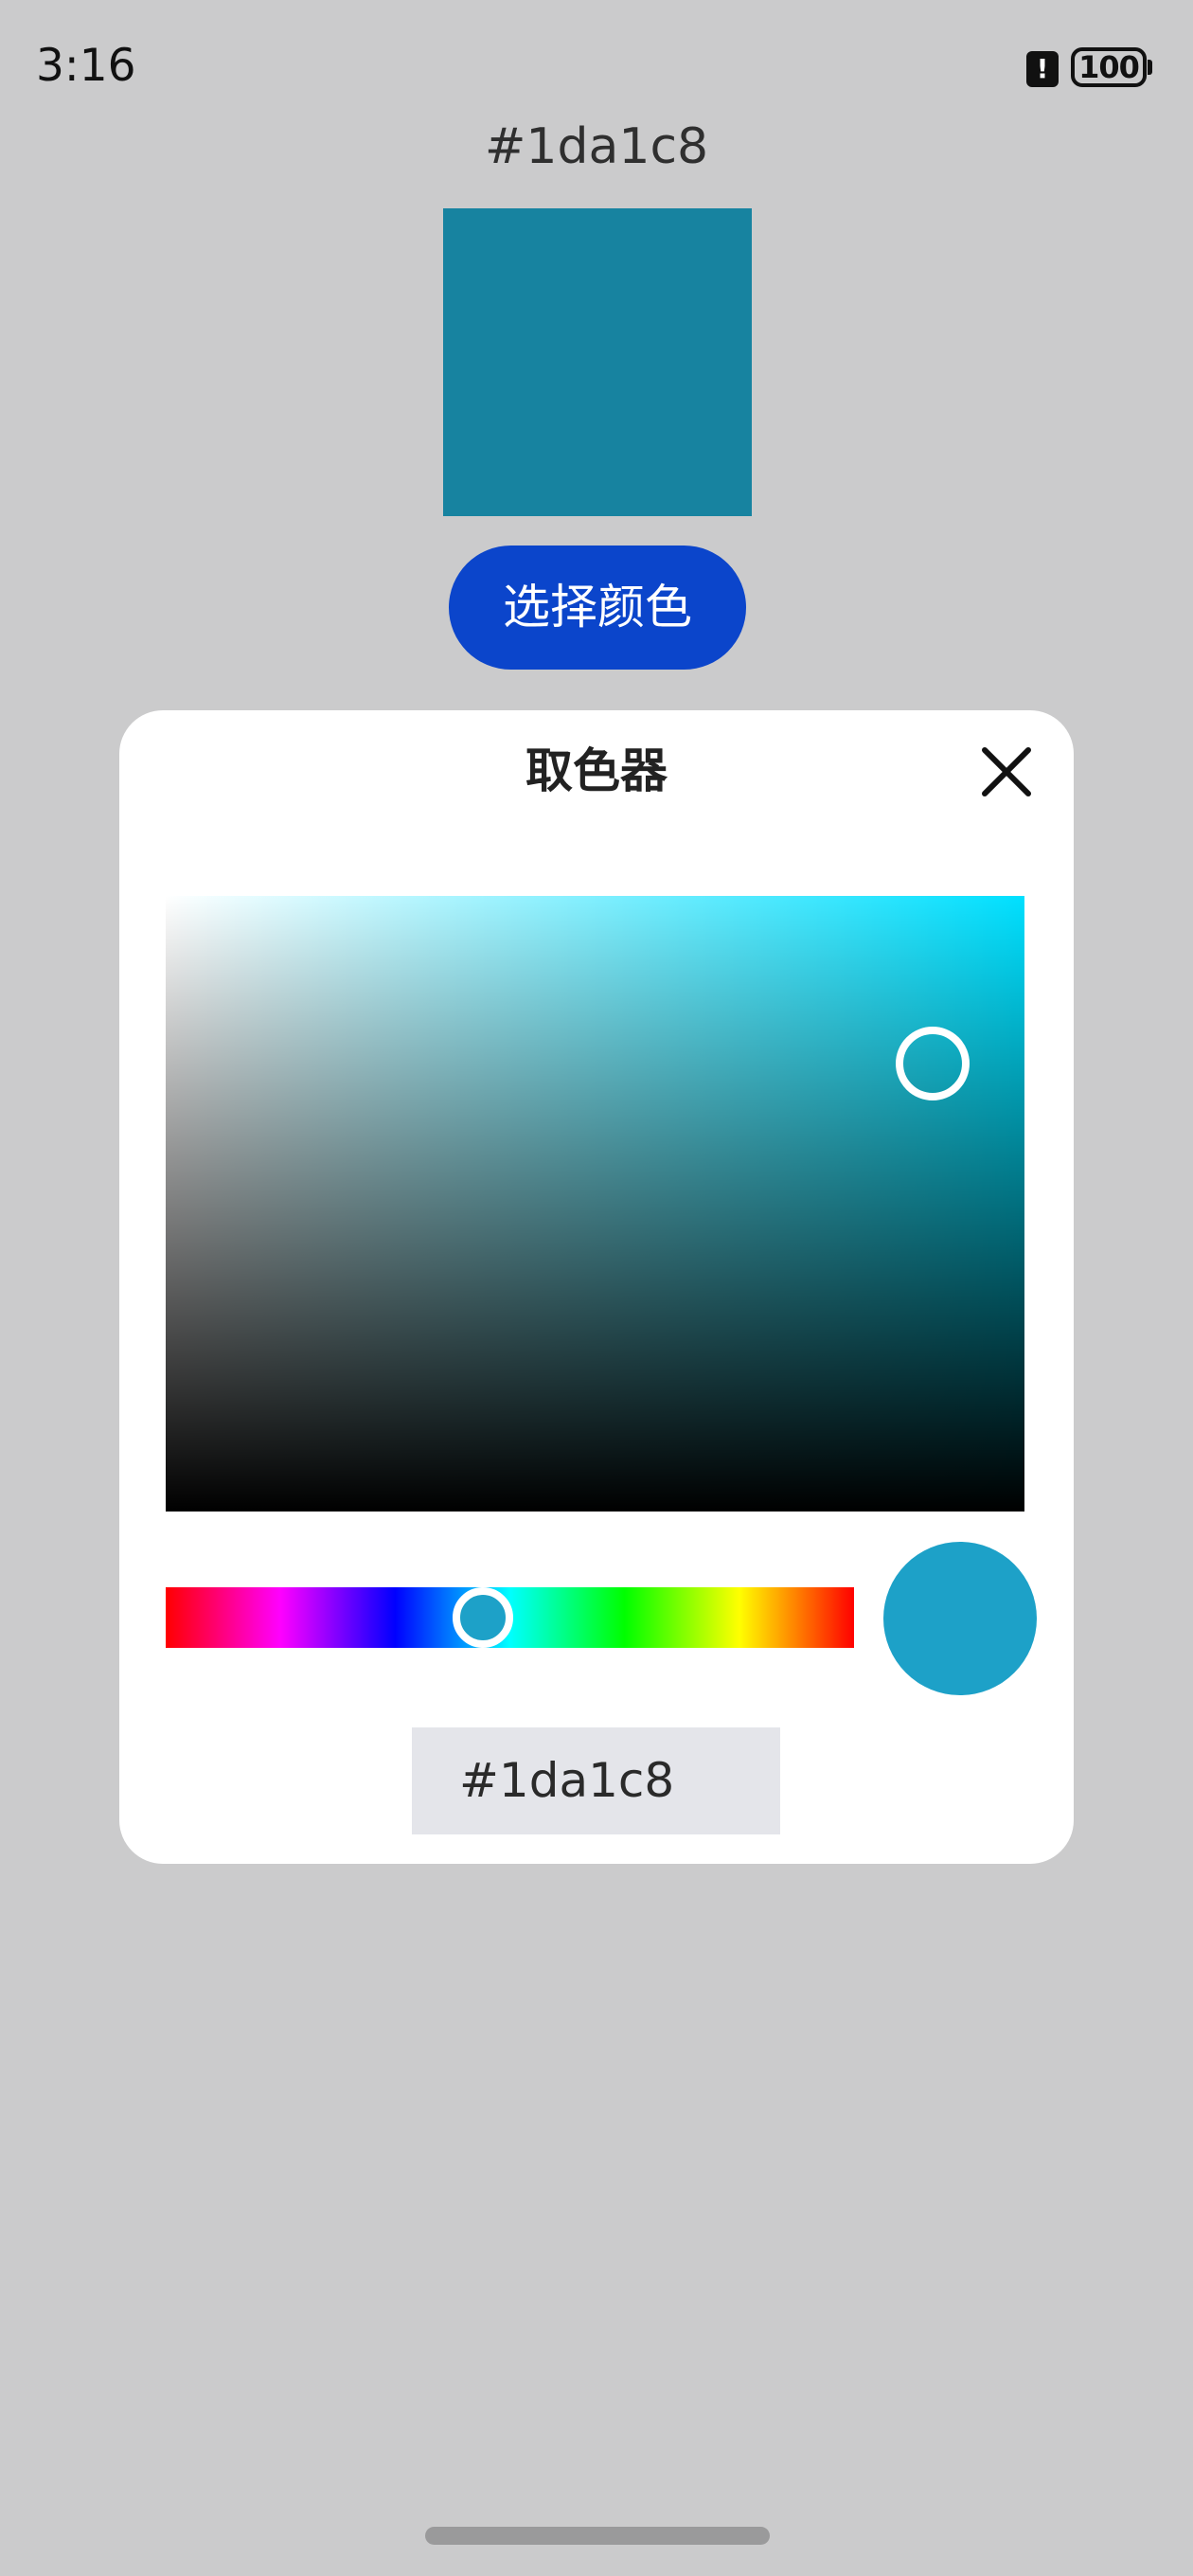 This screenshot has height=2576, width=1193. I want to click on close-icon, so click(1006, 772).